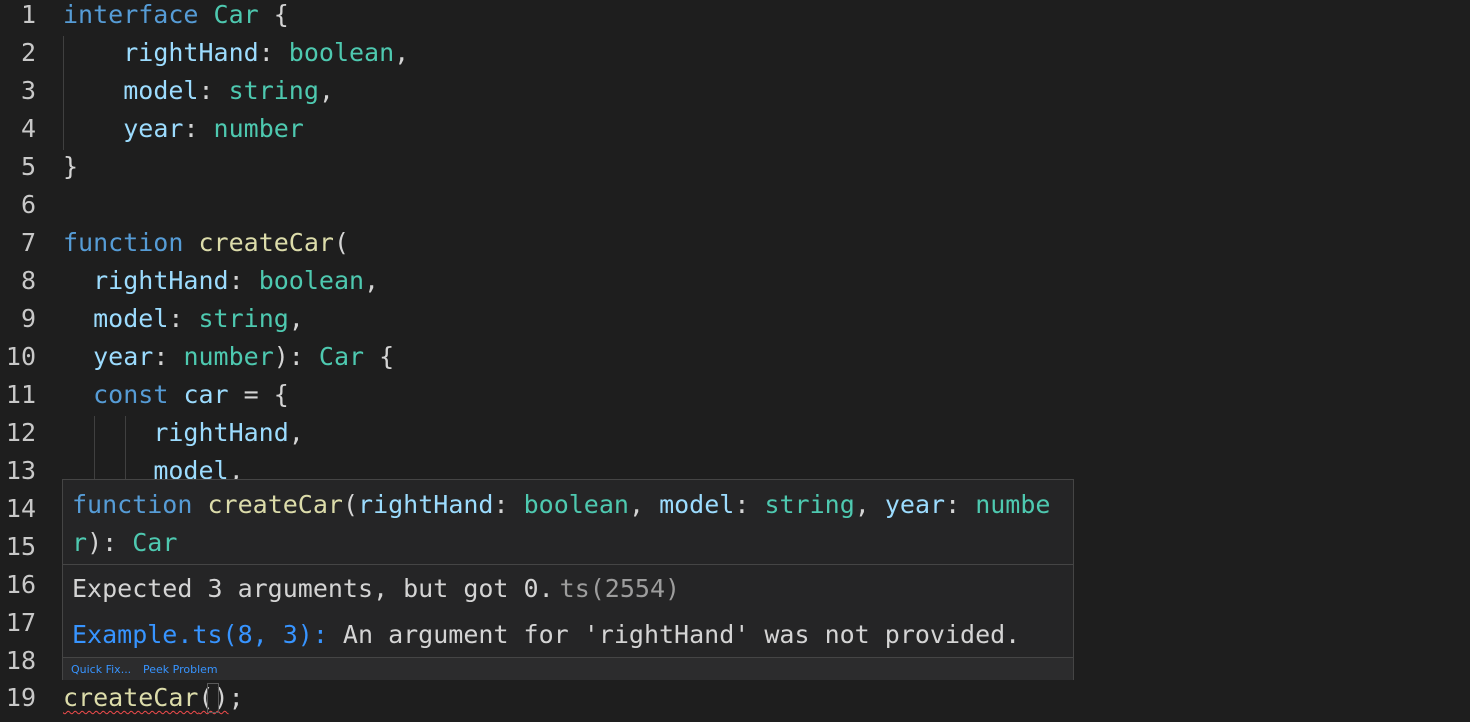 This screenshot has height=722, width=1470. I want to click on code-token: = {, so click(258, 394).